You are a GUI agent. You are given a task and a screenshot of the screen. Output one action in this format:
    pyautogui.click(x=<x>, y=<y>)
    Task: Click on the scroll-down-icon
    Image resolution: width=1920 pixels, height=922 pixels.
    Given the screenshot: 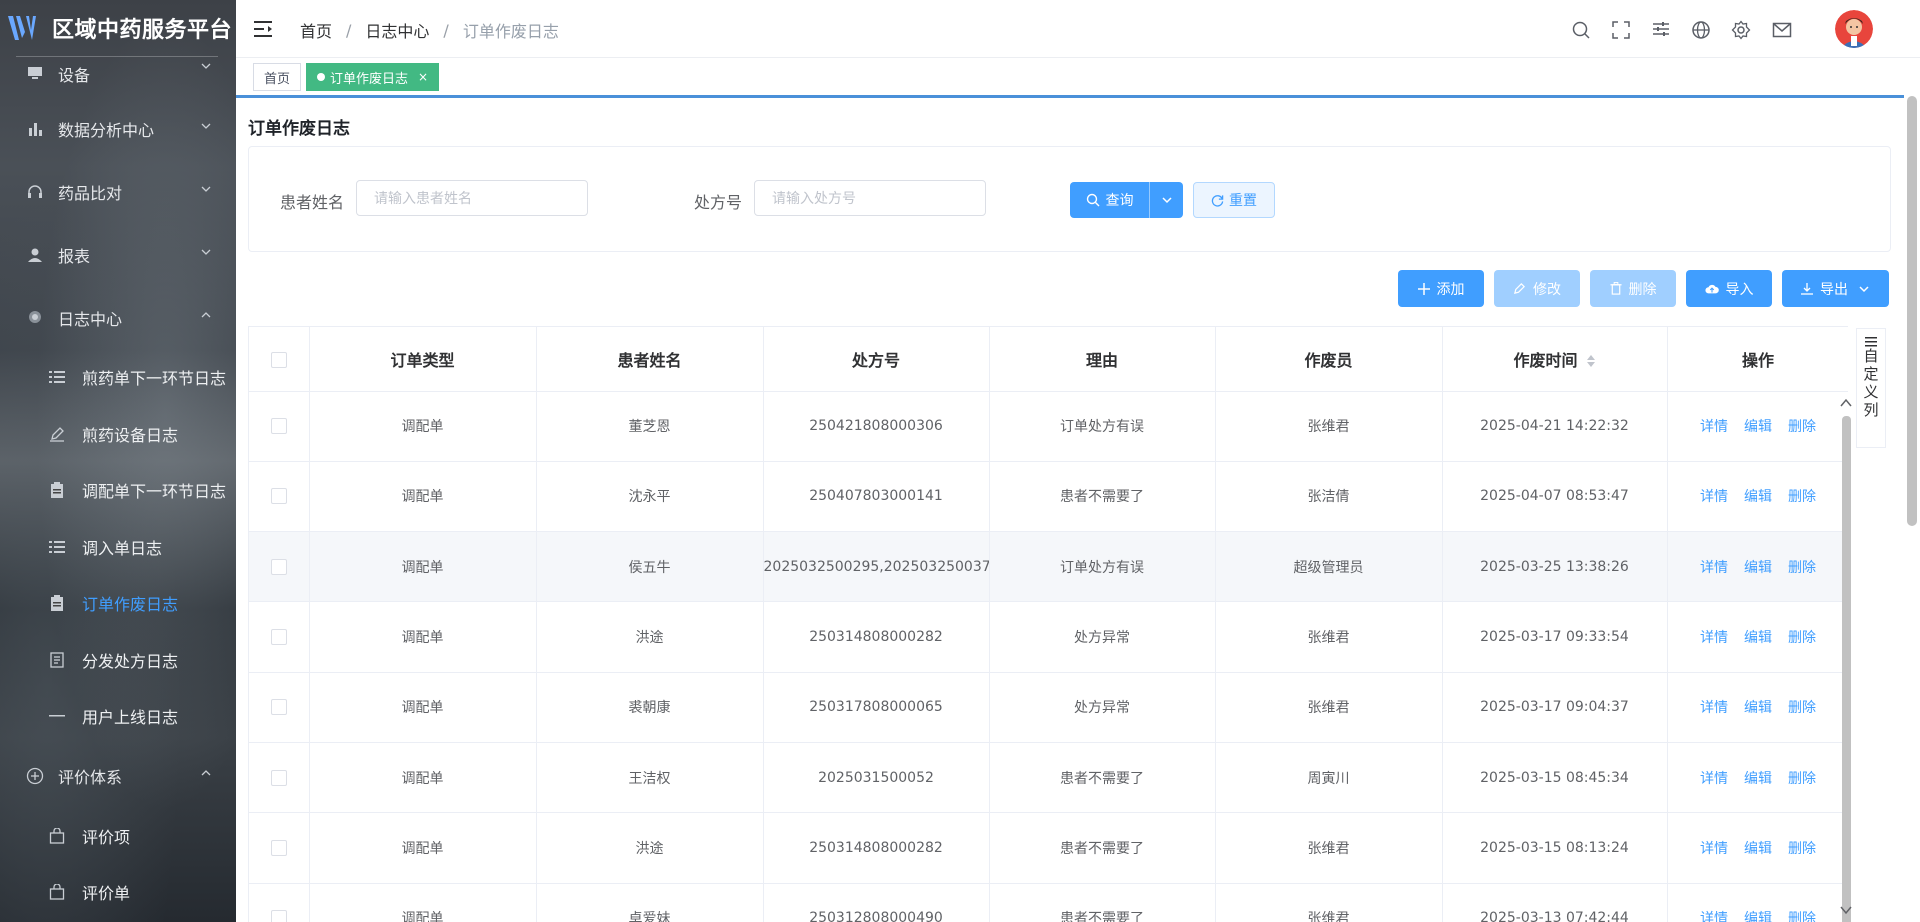 What is the action you would take?
    pyautogui.click(x=1846, y=910)
    